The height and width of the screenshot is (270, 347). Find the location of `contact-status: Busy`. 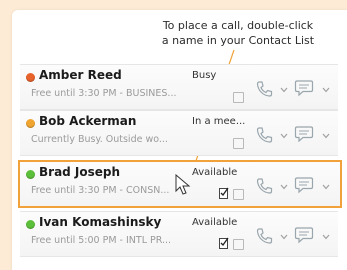

contact-status: Busy is located at coordinates (204, 75).